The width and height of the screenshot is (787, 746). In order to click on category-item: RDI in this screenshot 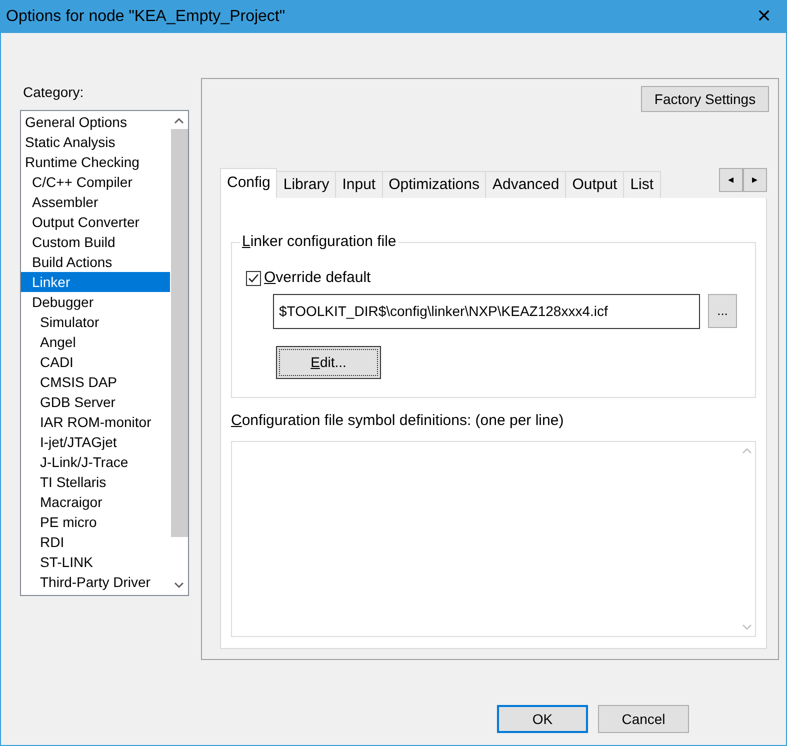, I will do `click(95, 542)`.